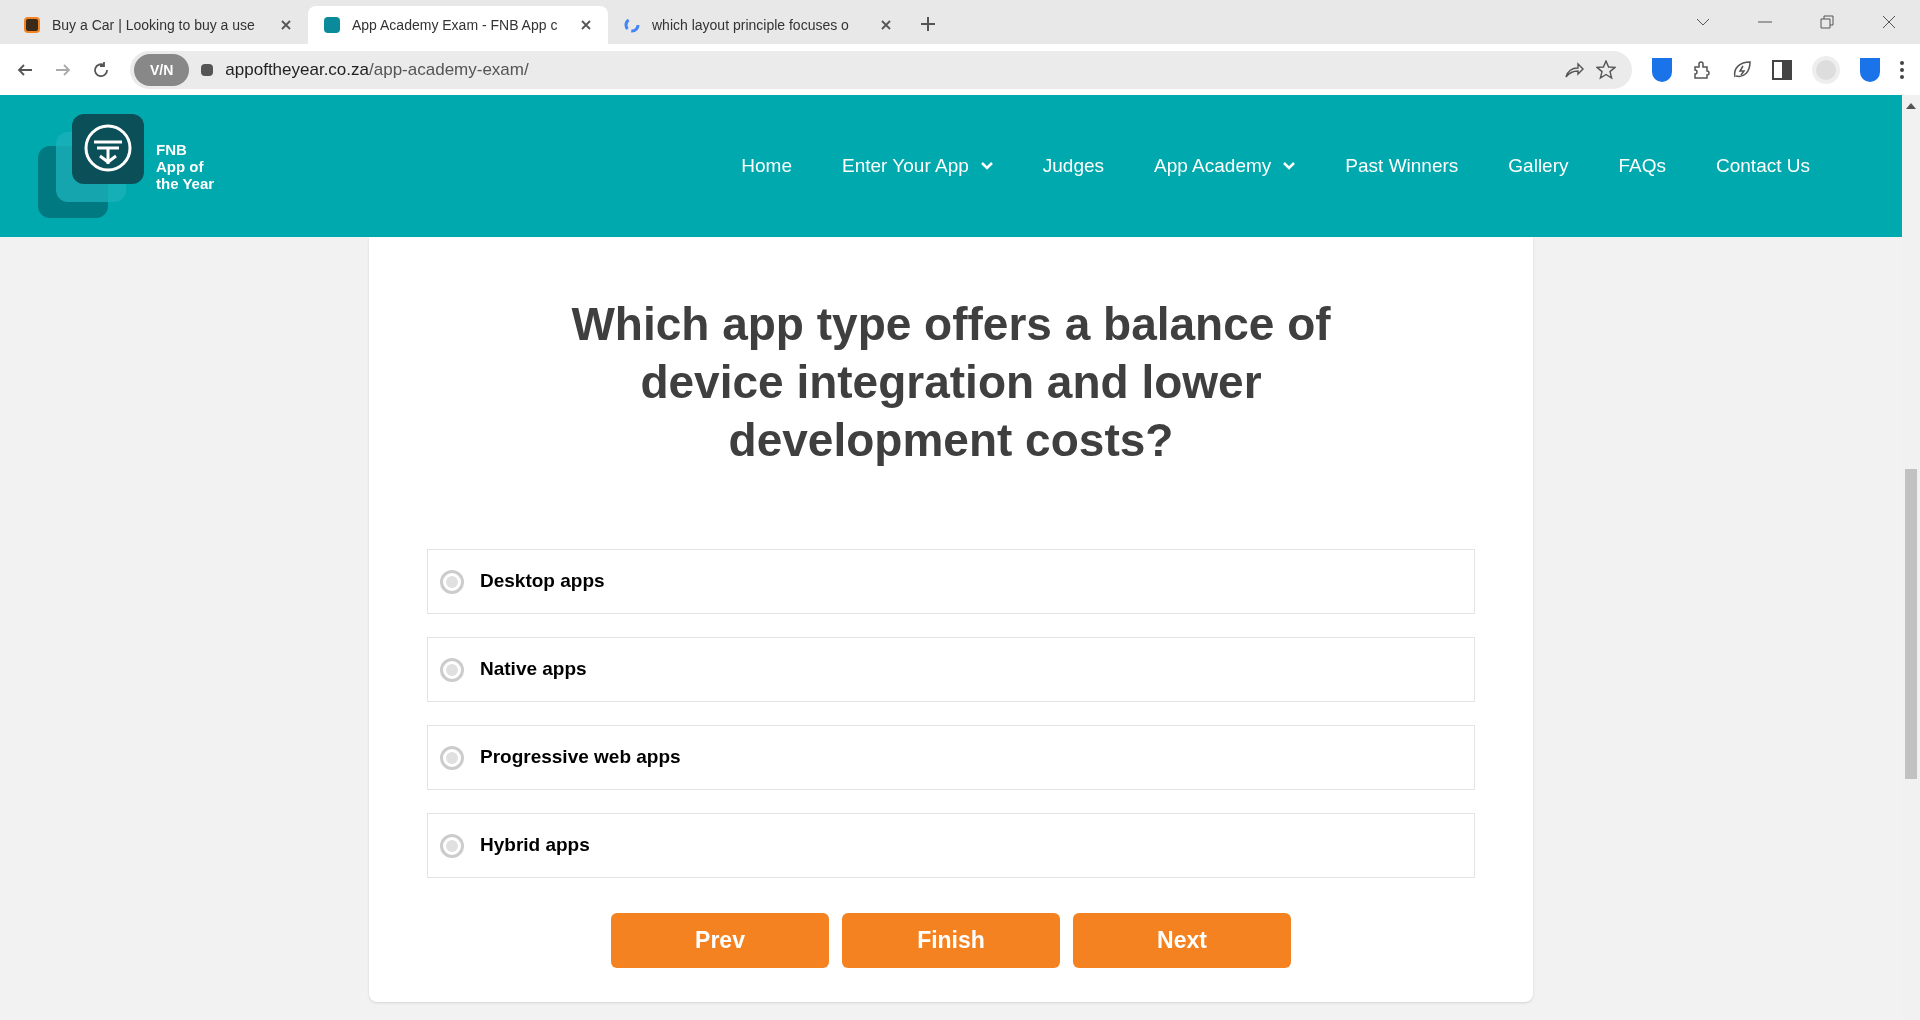 The height and width of the screenshot is (1020, 1920). What do you see at coordinates (377, 69) in the screenshot?
I see `url-text: appoftheyear.co.za/app-academy-exam/` at bounding box center [377, 69].